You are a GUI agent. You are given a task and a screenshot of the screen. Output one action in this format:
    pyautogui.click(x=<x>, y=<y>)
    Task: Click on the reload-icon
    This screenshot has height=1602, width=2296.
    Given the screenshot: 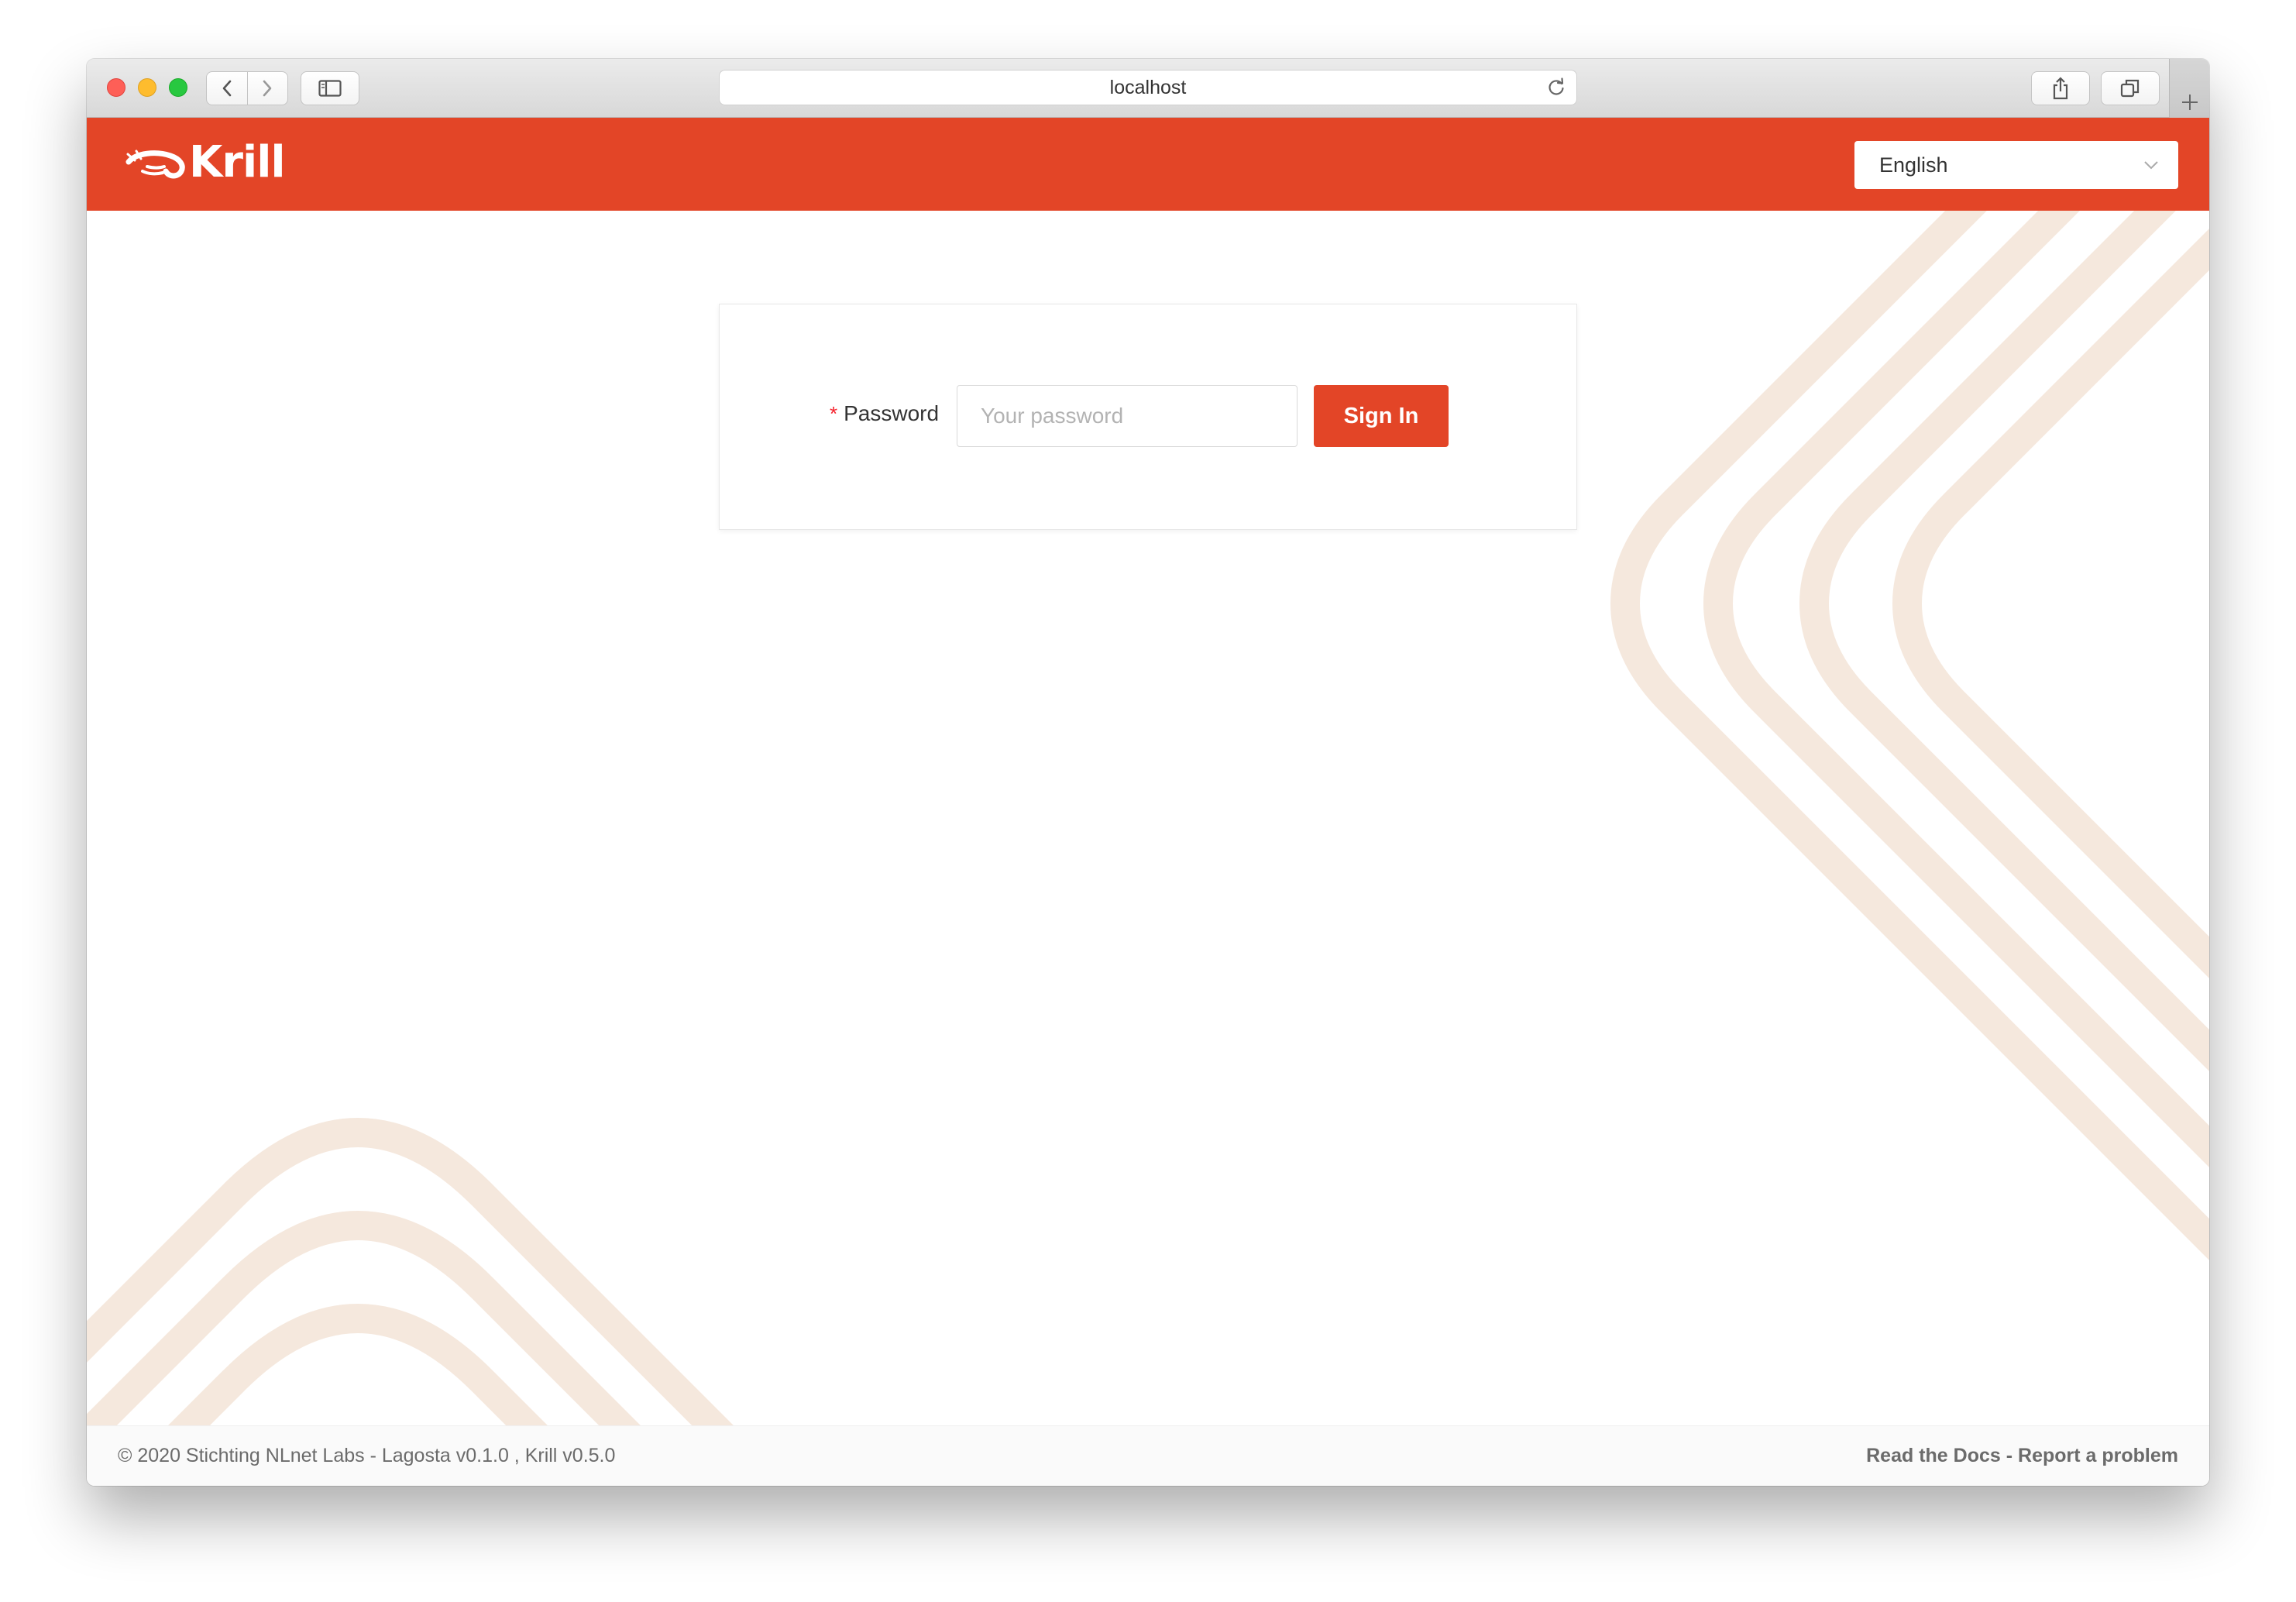 What is the action you would take?
    pyautogui.click(x=1556, y=88)
    